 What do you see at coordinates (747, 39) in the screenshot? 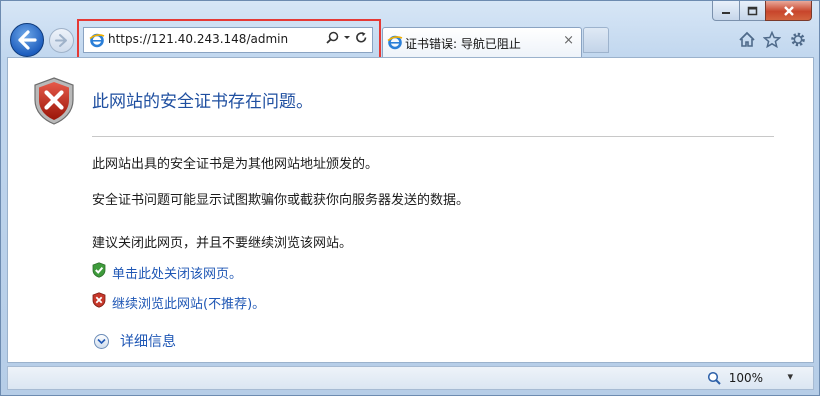
I see `home-icon` at bounding box center [747, 39].